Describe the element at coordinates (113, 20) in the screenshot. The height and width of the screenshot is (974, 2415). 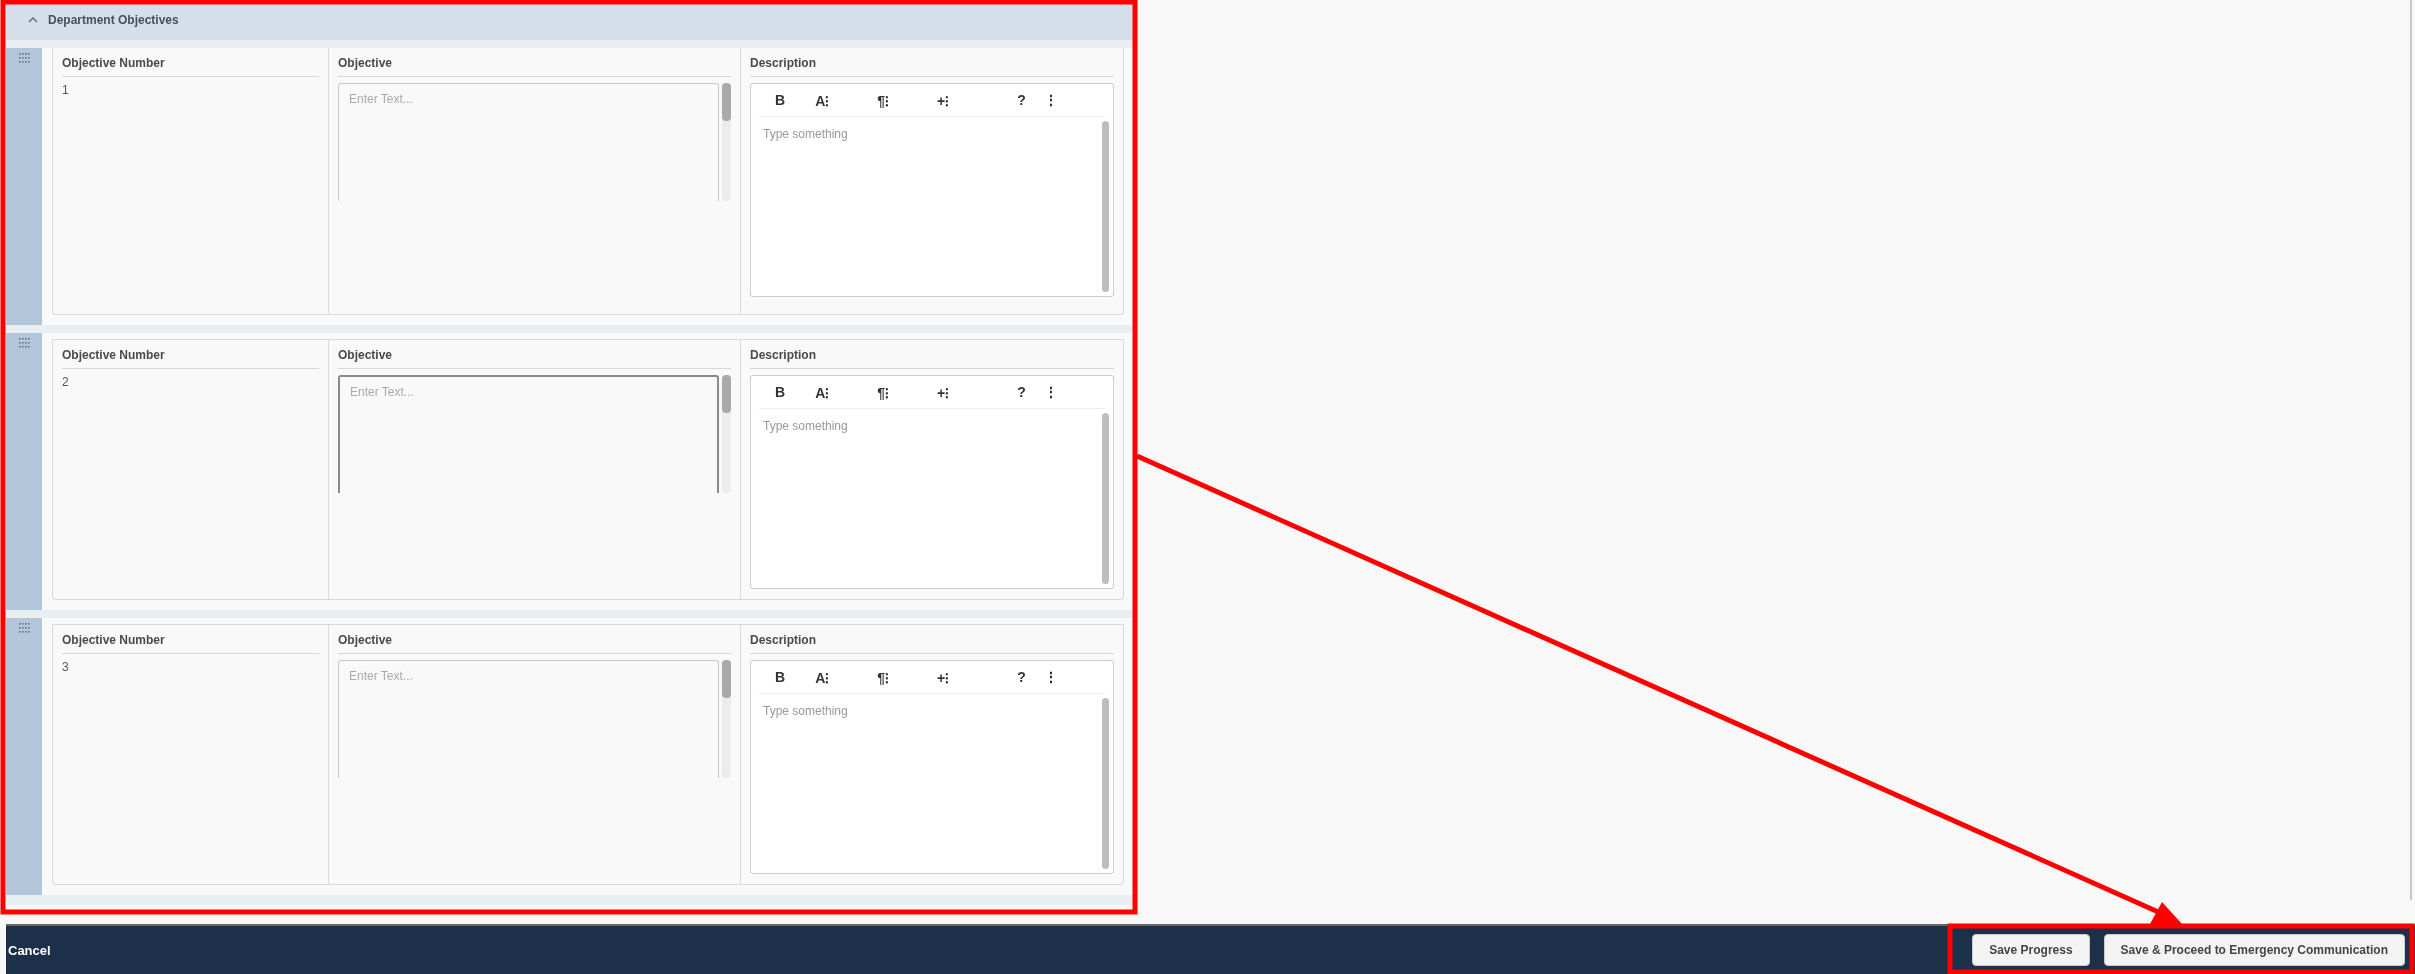
I see `section-title: Department Objectives` at that location.